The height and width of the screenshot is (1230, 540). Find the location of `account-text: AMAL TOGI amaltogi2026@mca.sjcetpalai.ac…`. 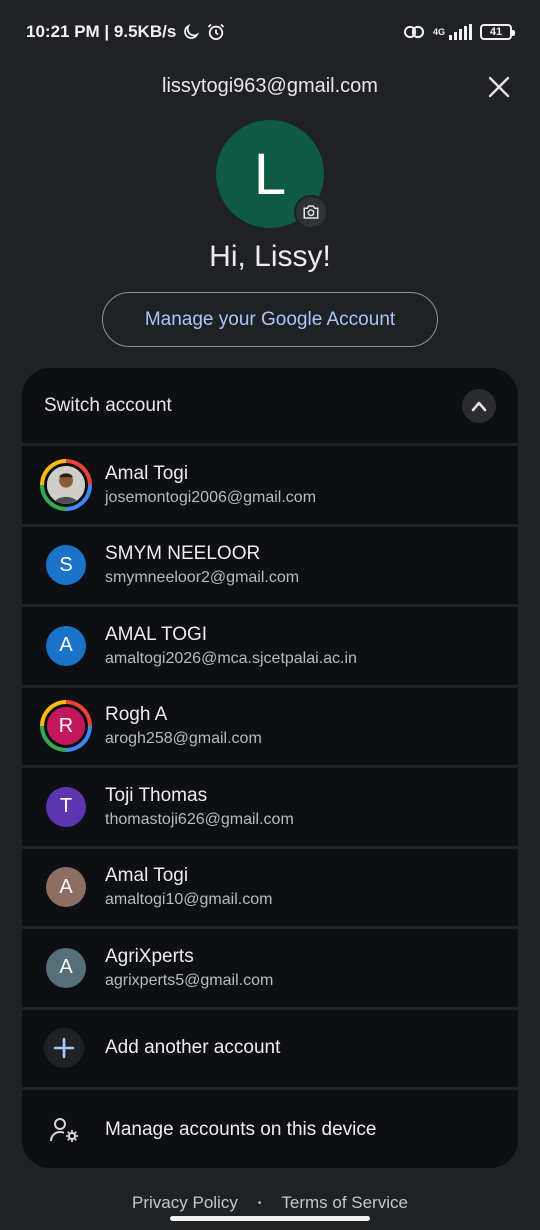

account-text: AMAL TOGI amaltogi2026@mca.sjcetpalai.ac… is located at coordinates (231, 646).